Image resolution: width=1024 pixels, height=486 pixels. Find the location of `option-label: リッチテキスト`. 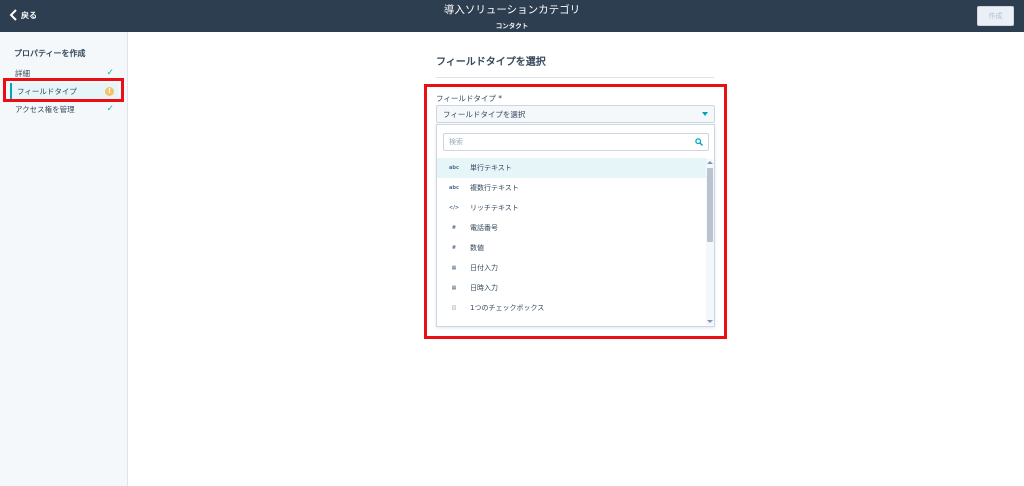

option-label: リッチテキスト is located at coordinates (494, 208).